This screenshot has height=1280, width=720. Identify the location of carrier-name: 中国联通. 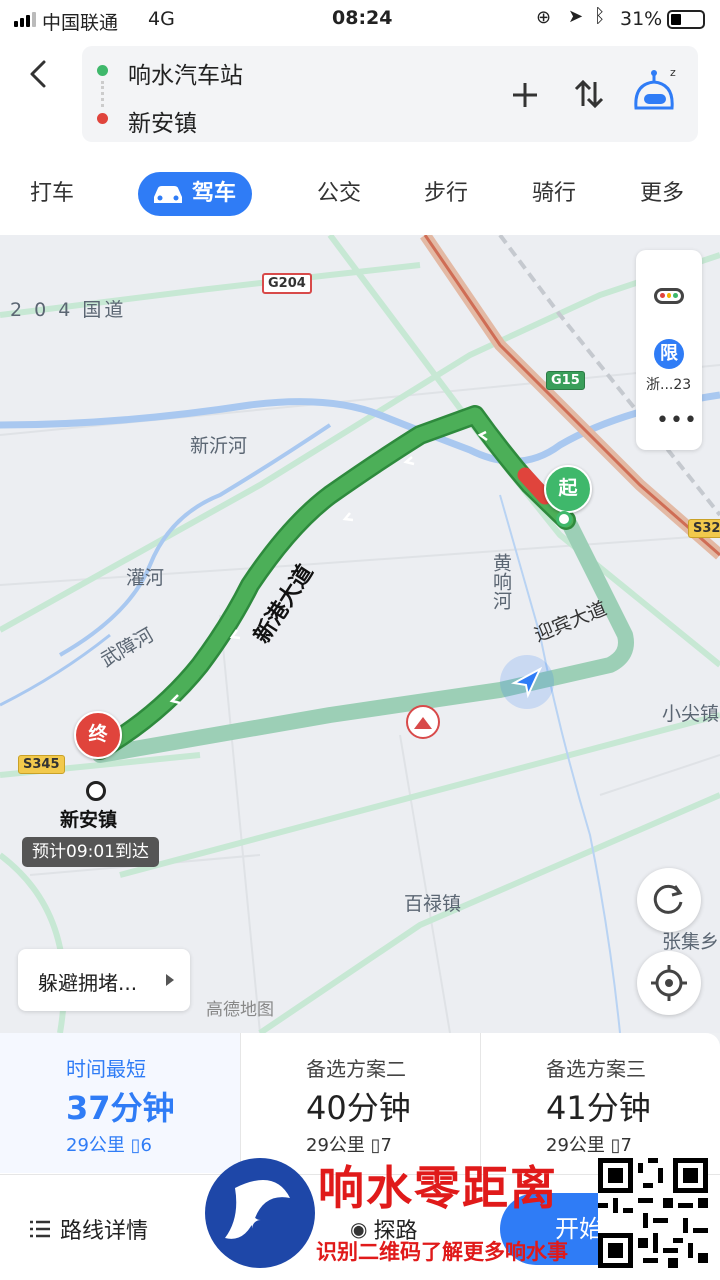
(80, 23).